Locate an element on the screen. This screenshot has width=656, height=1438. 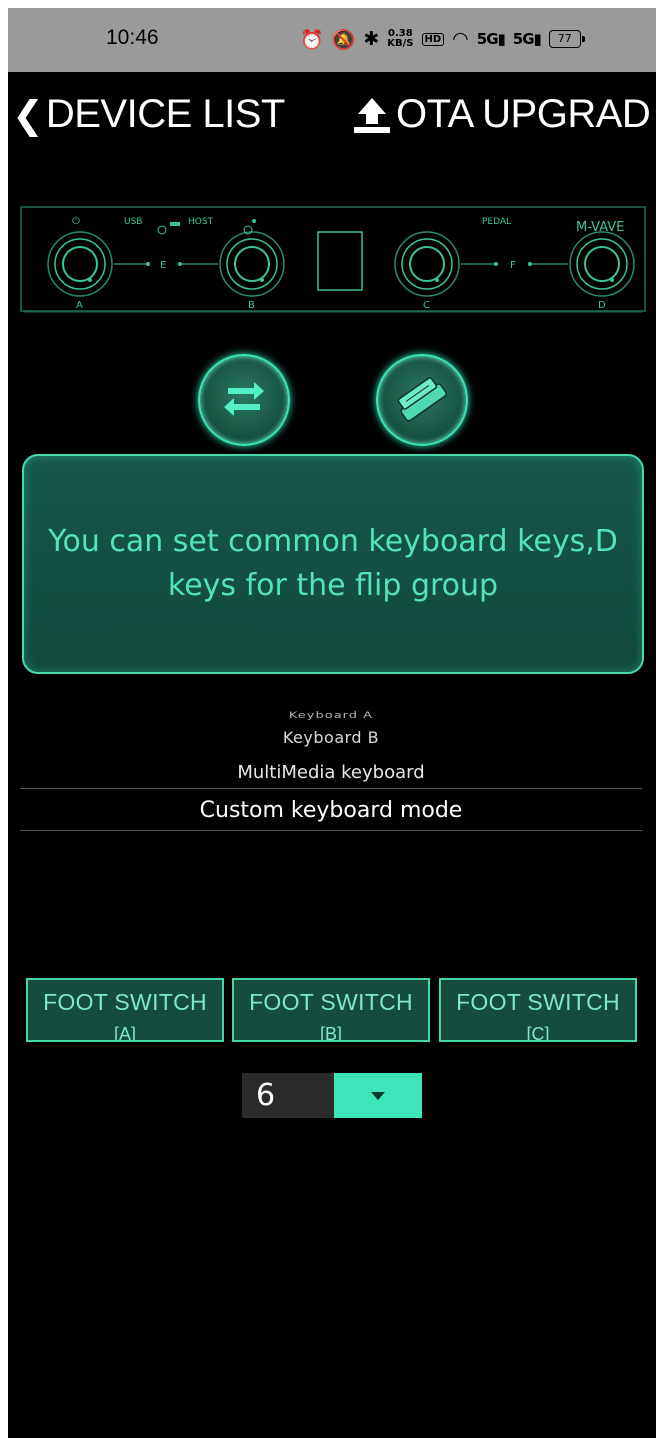
foot-switch-key: [A] is located at coordinates (124, 1033).